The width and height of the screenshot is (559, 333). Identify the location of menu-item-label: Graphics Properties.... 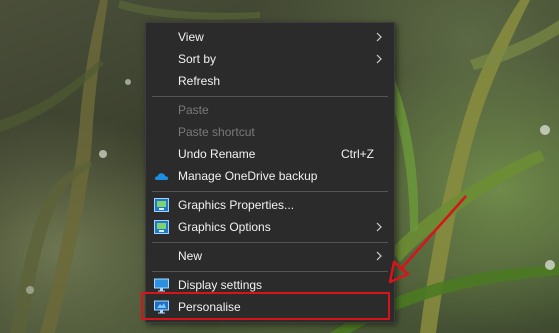
(236, 205).